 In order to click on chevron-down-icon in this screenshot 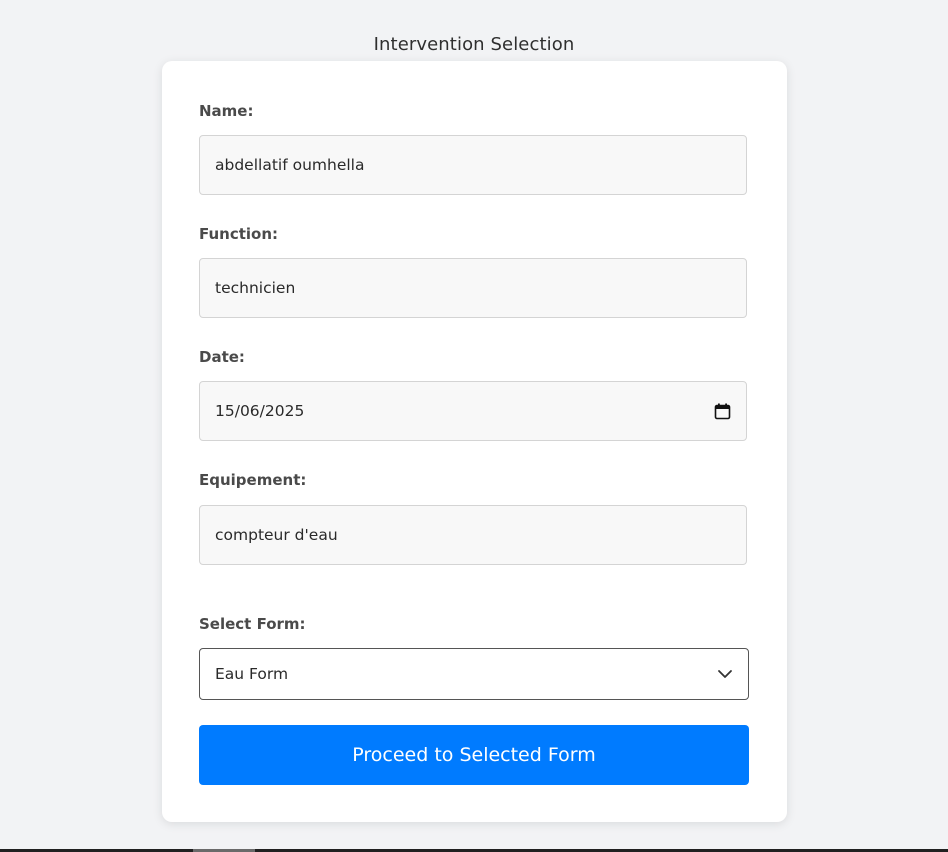, I will do `click(725, 674)`.